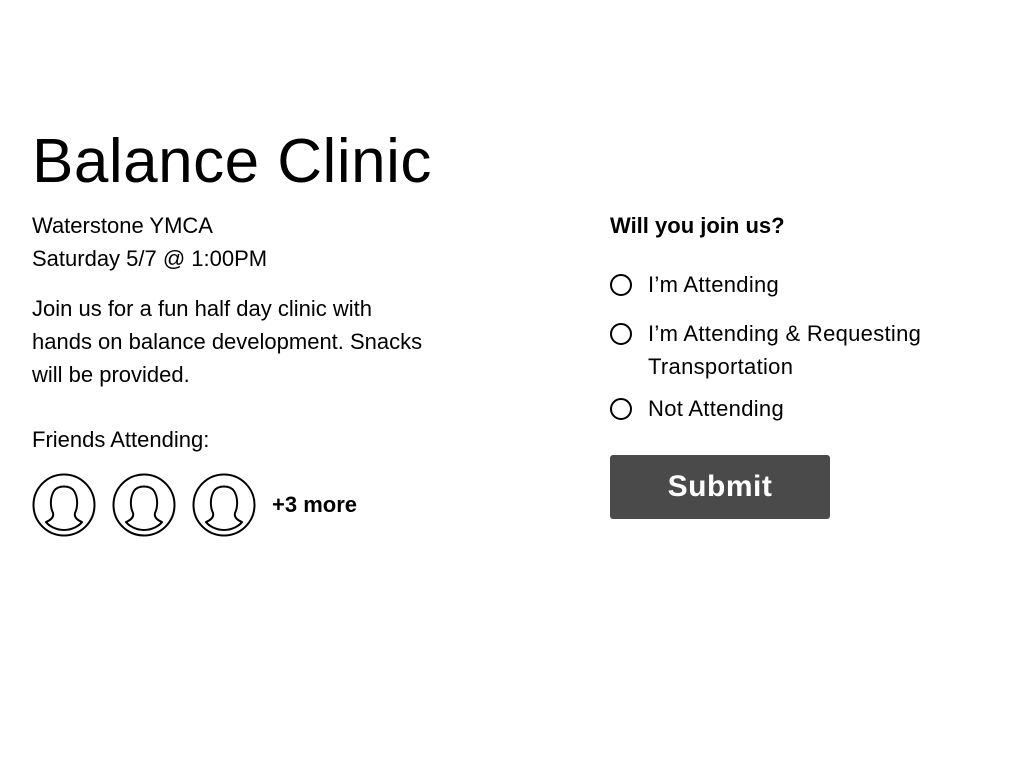  Describe the element at coordinates (720, 487) in the screenshot. I see `submit-button: Submit` at that location.